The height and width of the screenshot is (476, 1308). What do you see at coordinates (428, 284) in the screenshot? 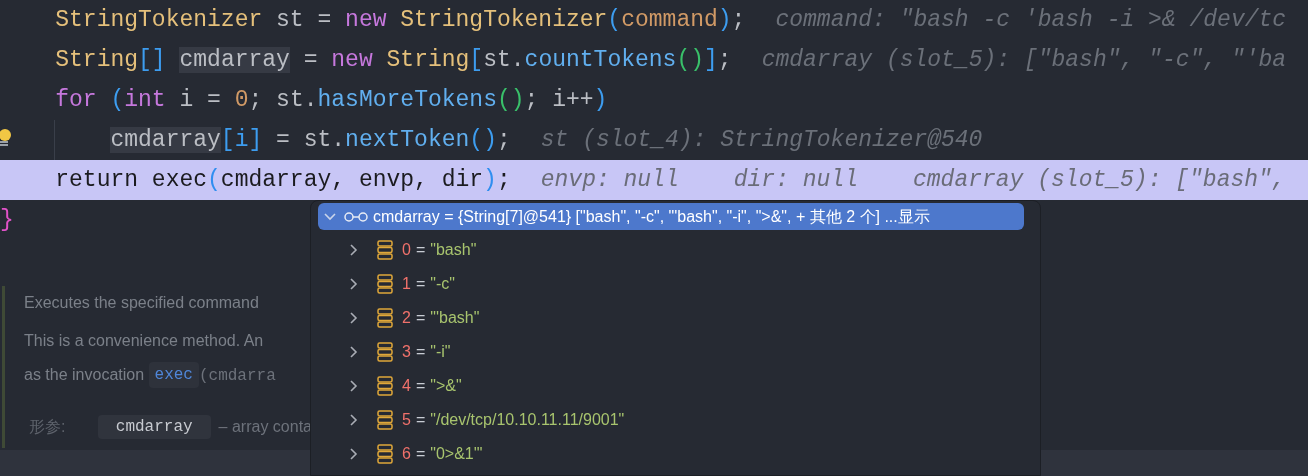
I see `array-element-label: 1 = "-c"` at bounding box center [428, 284].